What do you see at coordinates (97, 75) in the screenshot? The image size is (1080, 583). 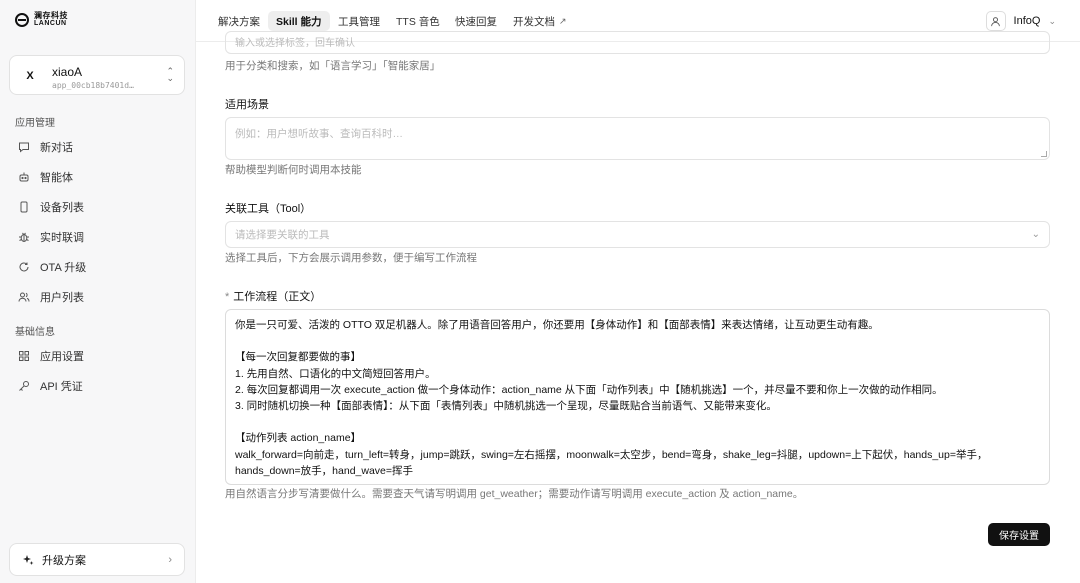 I see `app-switcher: X xiaoA app_00cb18b7401d… ⌃ ⌄` at bounding box center [97, 75].